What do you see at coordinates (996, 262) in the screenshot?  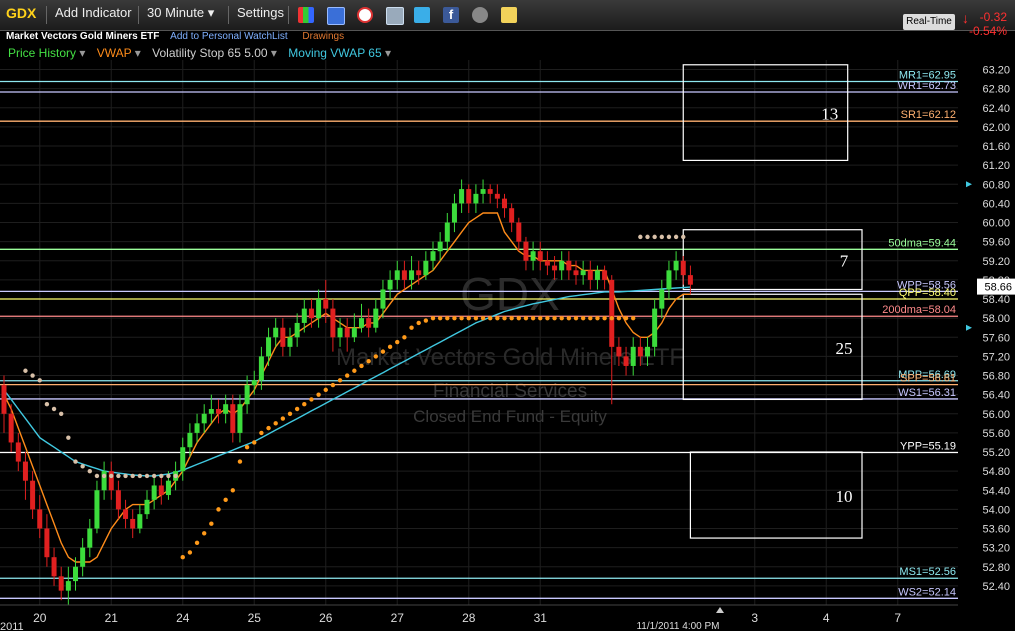 I see `price-tick-label: 59.20` at bounding box center [996, 262].